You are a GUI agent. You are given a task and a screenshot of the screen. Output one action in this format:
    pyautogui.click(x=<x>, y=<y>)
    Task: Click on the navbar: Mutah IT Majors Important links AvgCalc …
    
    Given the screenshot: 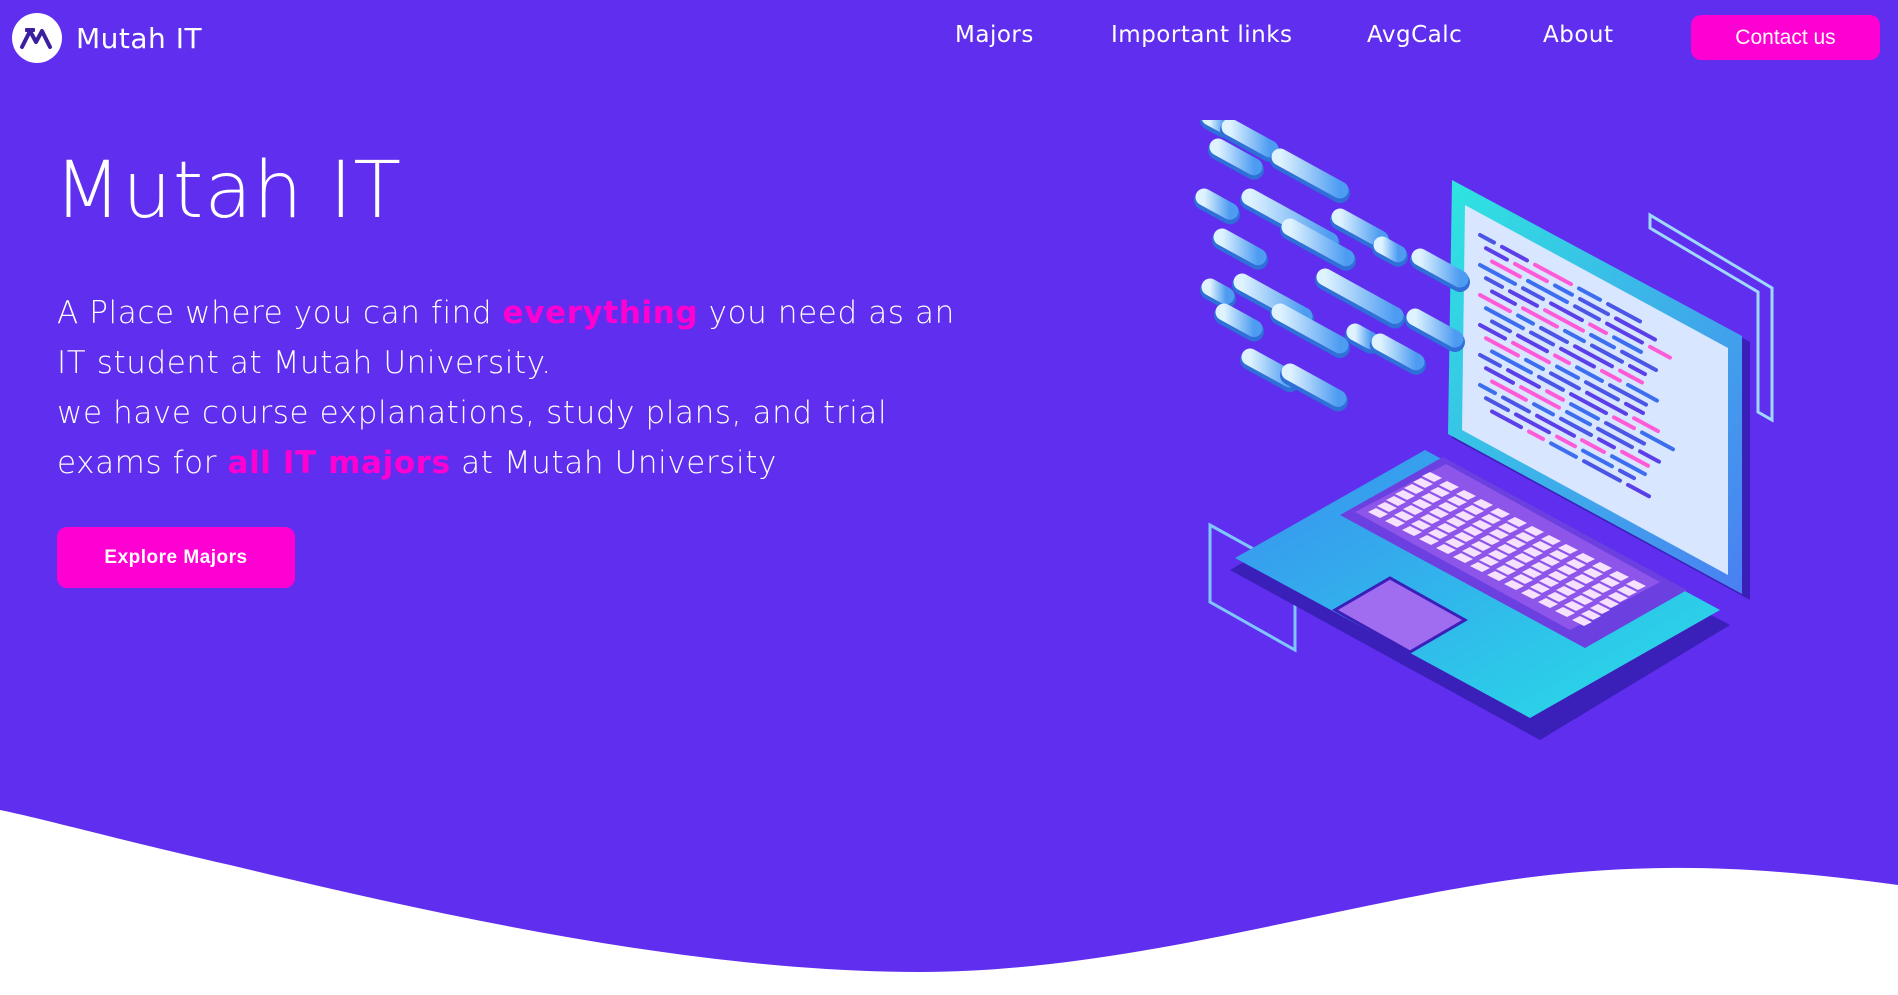 What is the action you would take?
    pyautogui.click(x=949, y=38)
    